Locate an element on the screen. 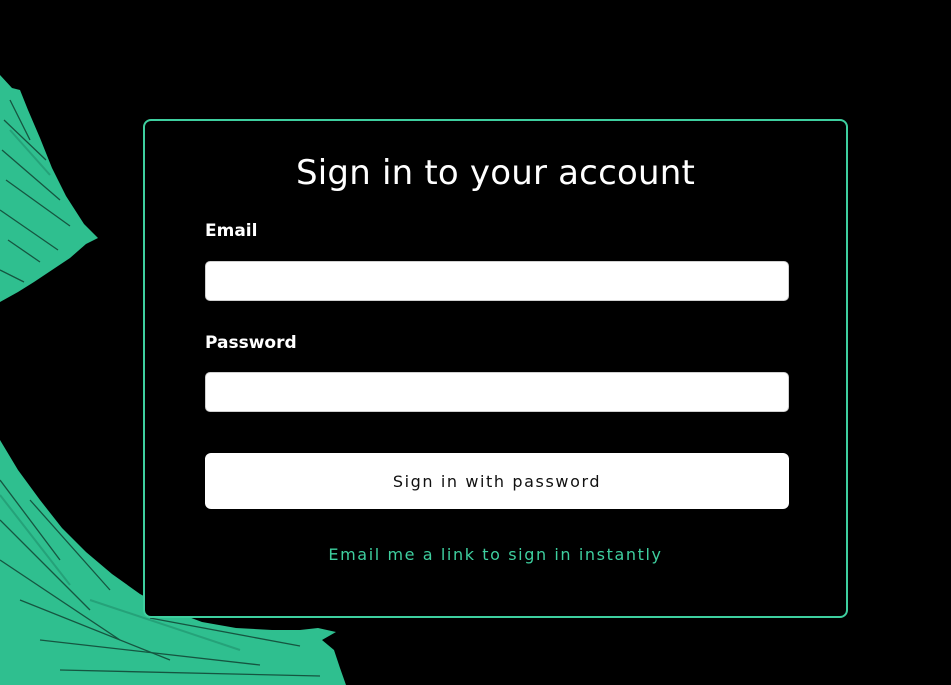 The image size is (951, 685). email-label: Email is located at coordinates (231, 231).